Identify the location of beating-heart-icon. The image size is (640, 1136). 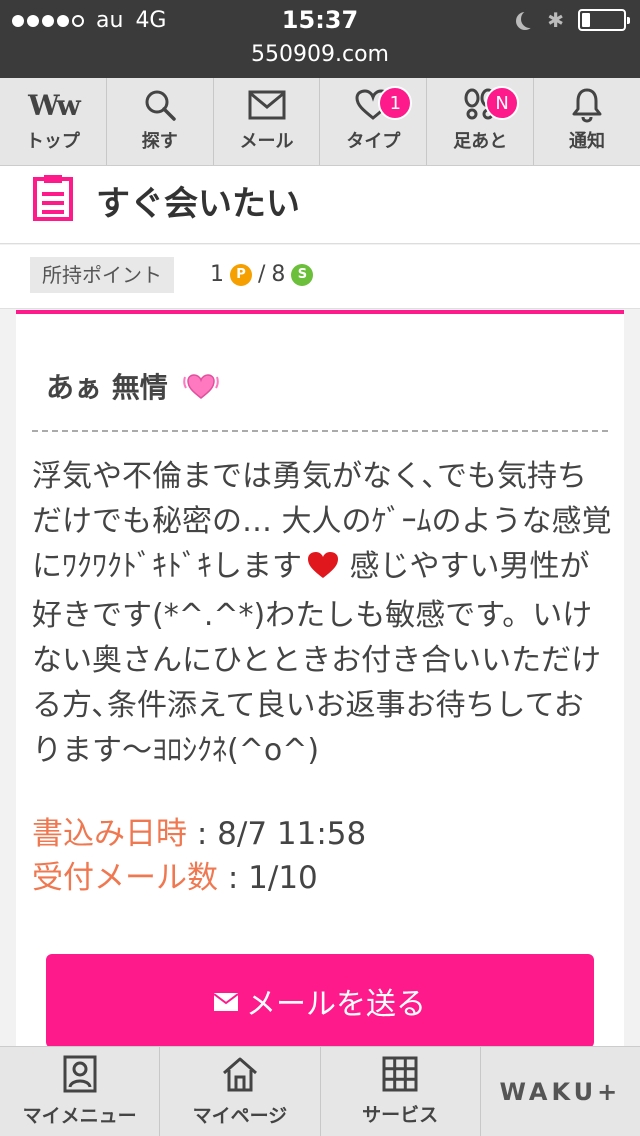
(201, 386).